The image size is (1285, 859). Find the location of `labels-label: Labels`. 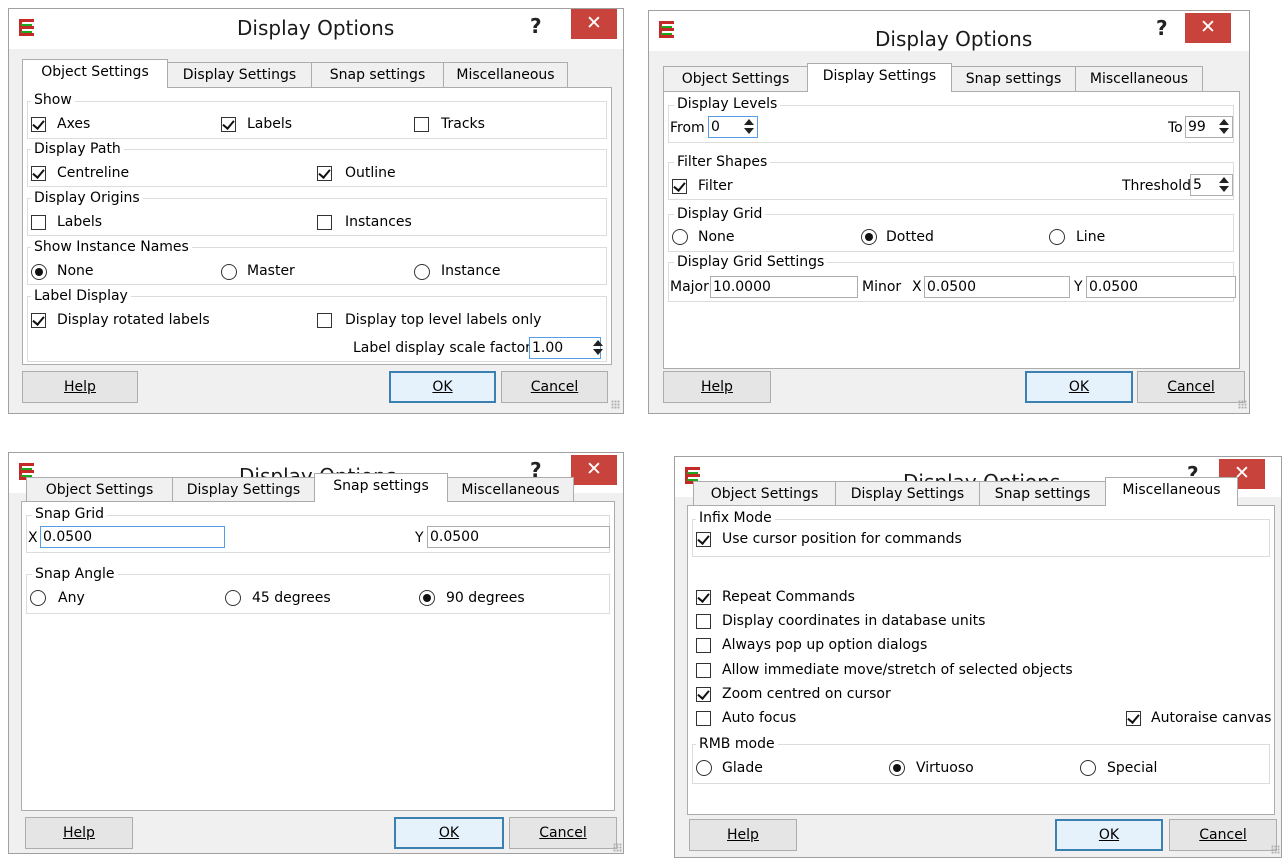

labels-label: Labels is located at coordinates (270, 124).